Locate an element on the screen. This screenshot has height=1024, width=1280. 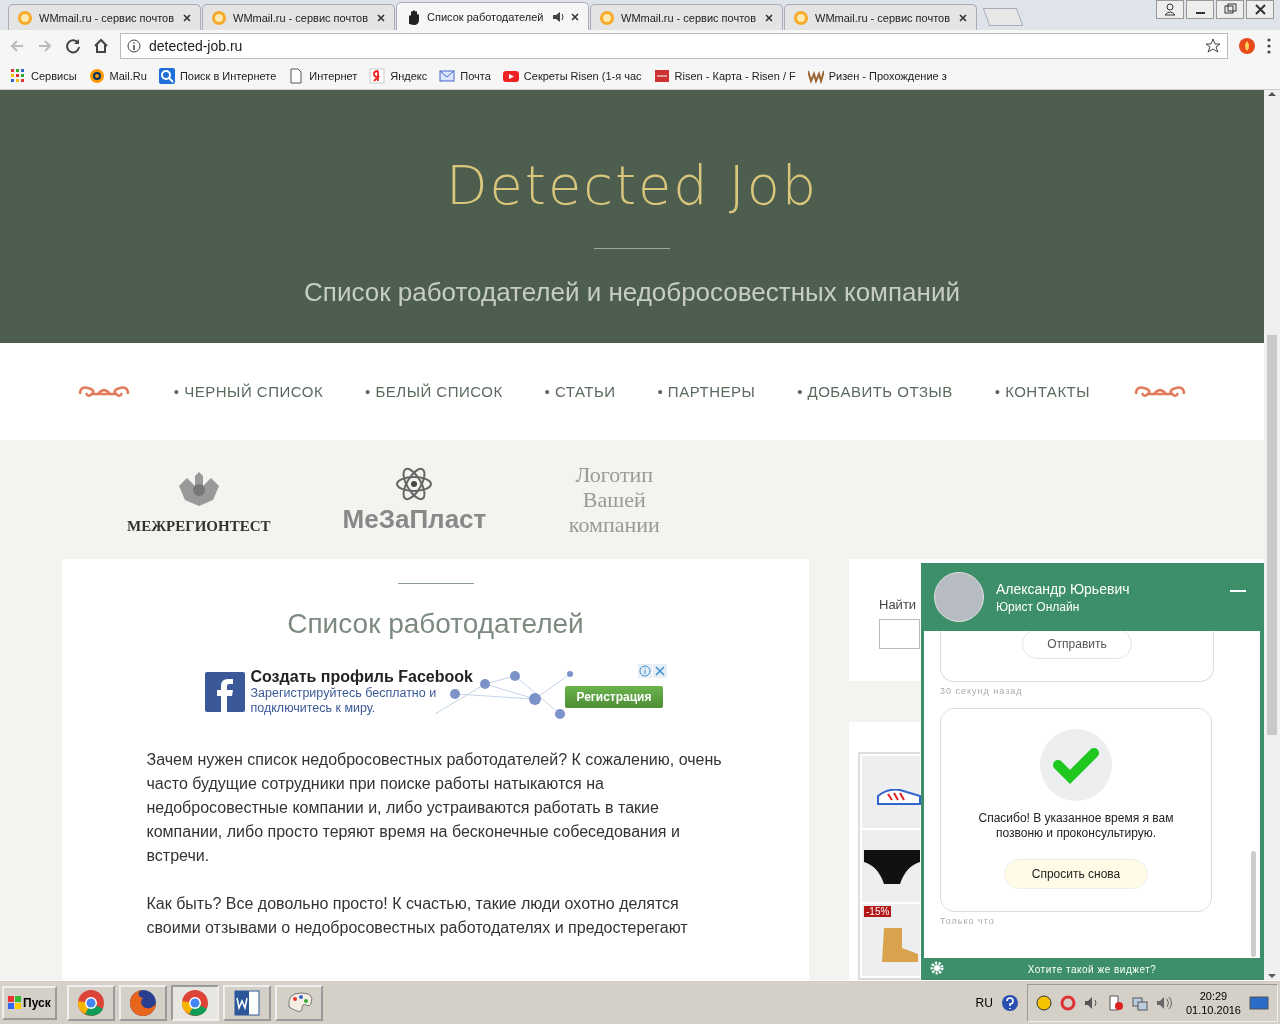
start-button: Пуск is located at coordinates (29, 1002).